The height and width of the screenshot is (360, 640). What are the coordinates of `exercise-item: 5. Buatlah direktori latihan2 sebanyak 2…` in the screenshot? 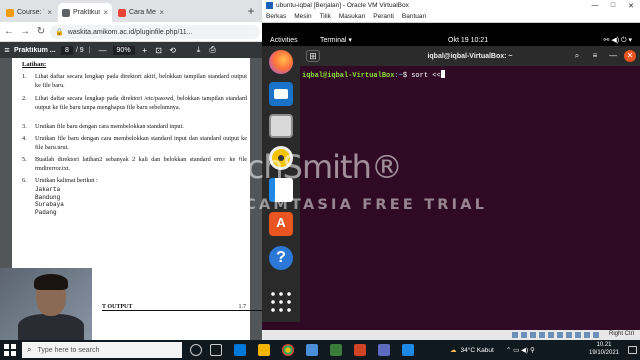 It's located at (134, 164).